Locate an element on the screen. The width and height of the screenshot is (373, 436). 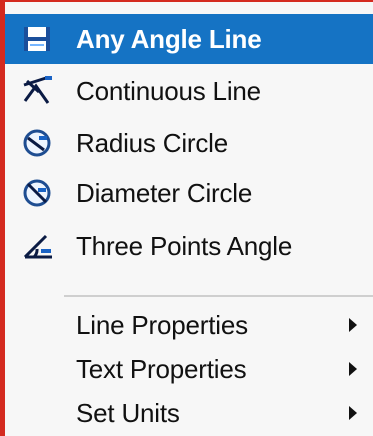
diameter-circle-icon is located at coordinates (37, 193).